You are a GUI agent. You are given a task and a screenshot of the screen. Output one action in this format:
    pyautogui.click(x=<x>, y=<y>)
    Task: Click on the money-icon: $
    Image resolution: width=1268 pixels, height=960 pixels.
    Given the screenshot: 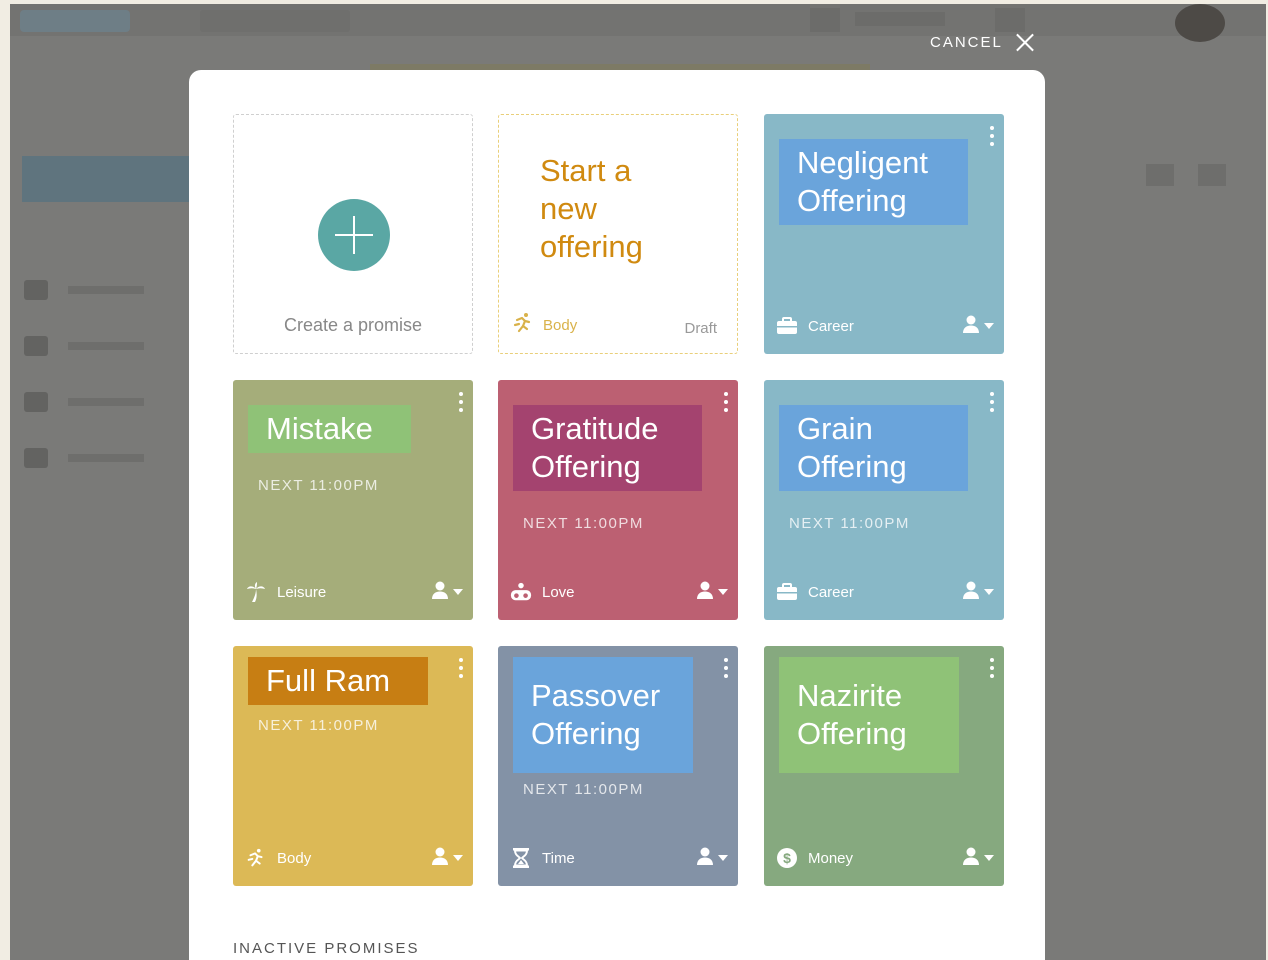 What is the action you would take?
    pyautogui.click(x=787, y=858)
    